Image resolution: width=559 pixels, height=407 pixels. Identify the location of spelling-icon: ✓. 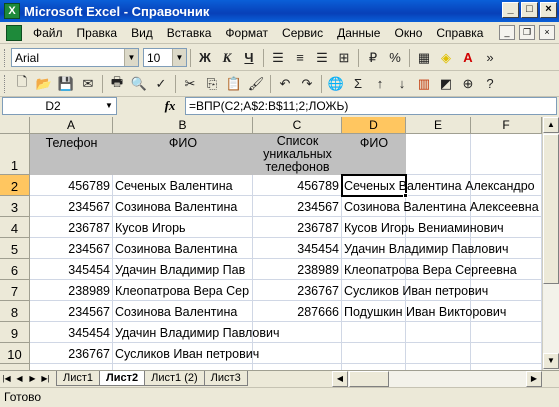
(161, 84).